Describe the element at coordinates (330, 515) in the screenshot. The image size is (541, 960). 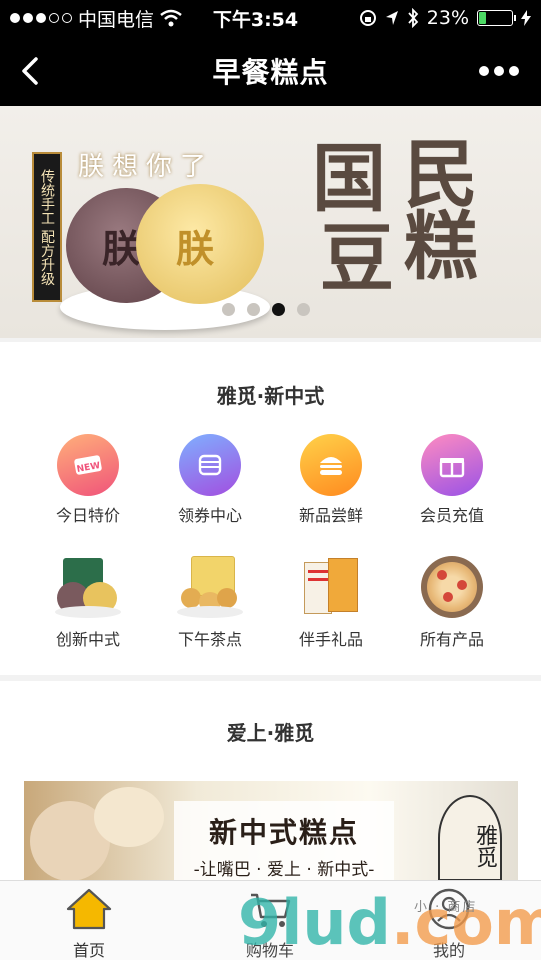
I see `category-label: 新品尝鲜` at that location.